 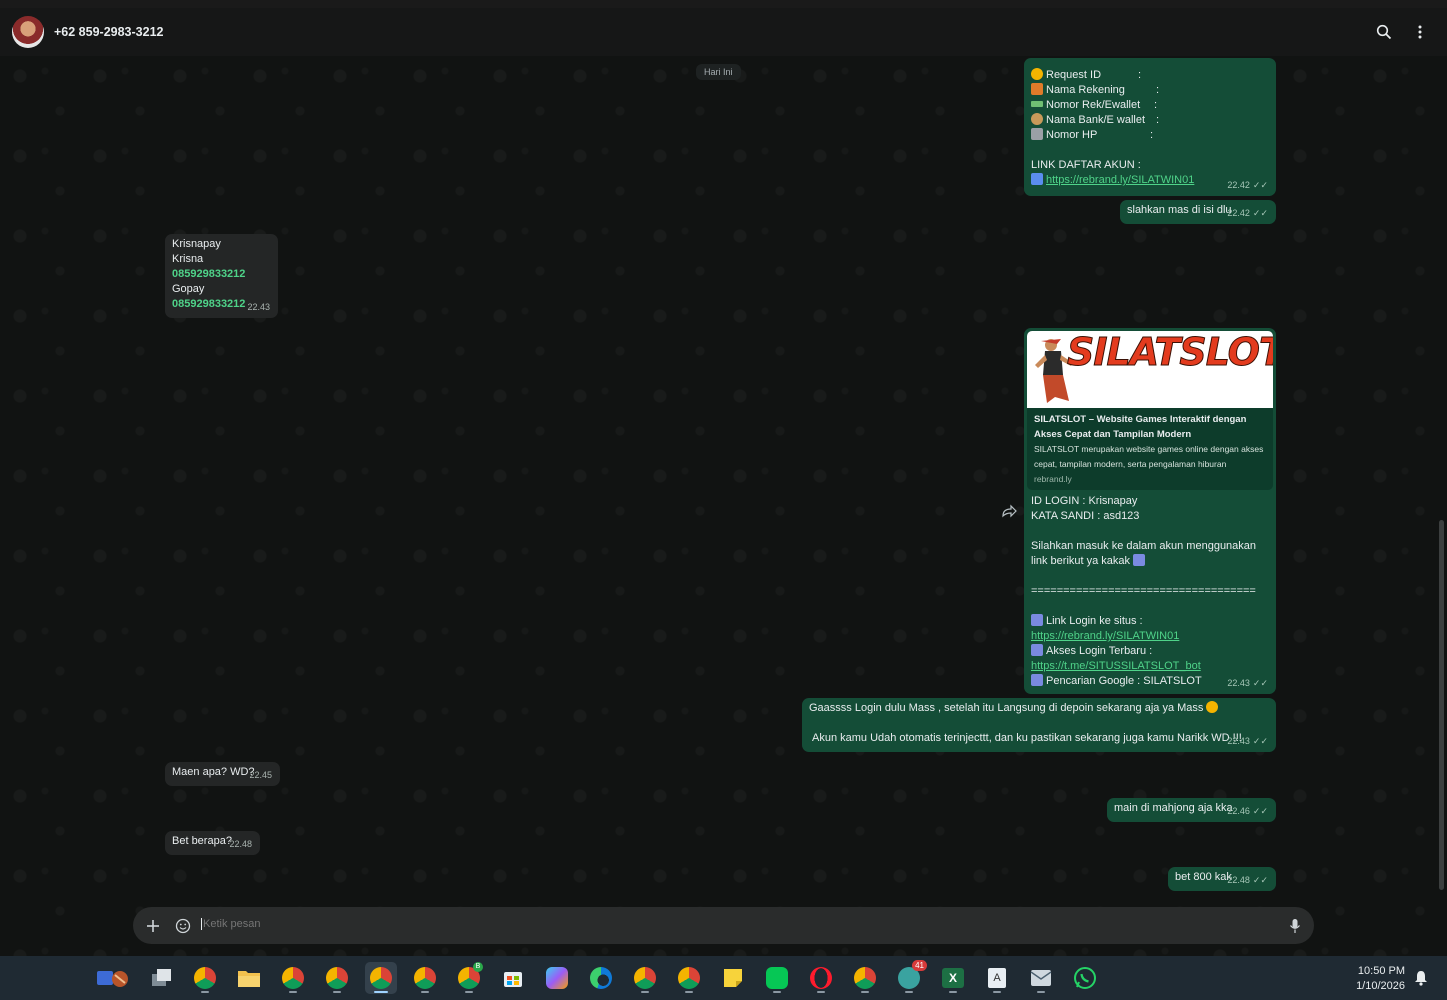 I want to click on password-text: KATA SANDI : asd123, so click(x=1085, y=516).